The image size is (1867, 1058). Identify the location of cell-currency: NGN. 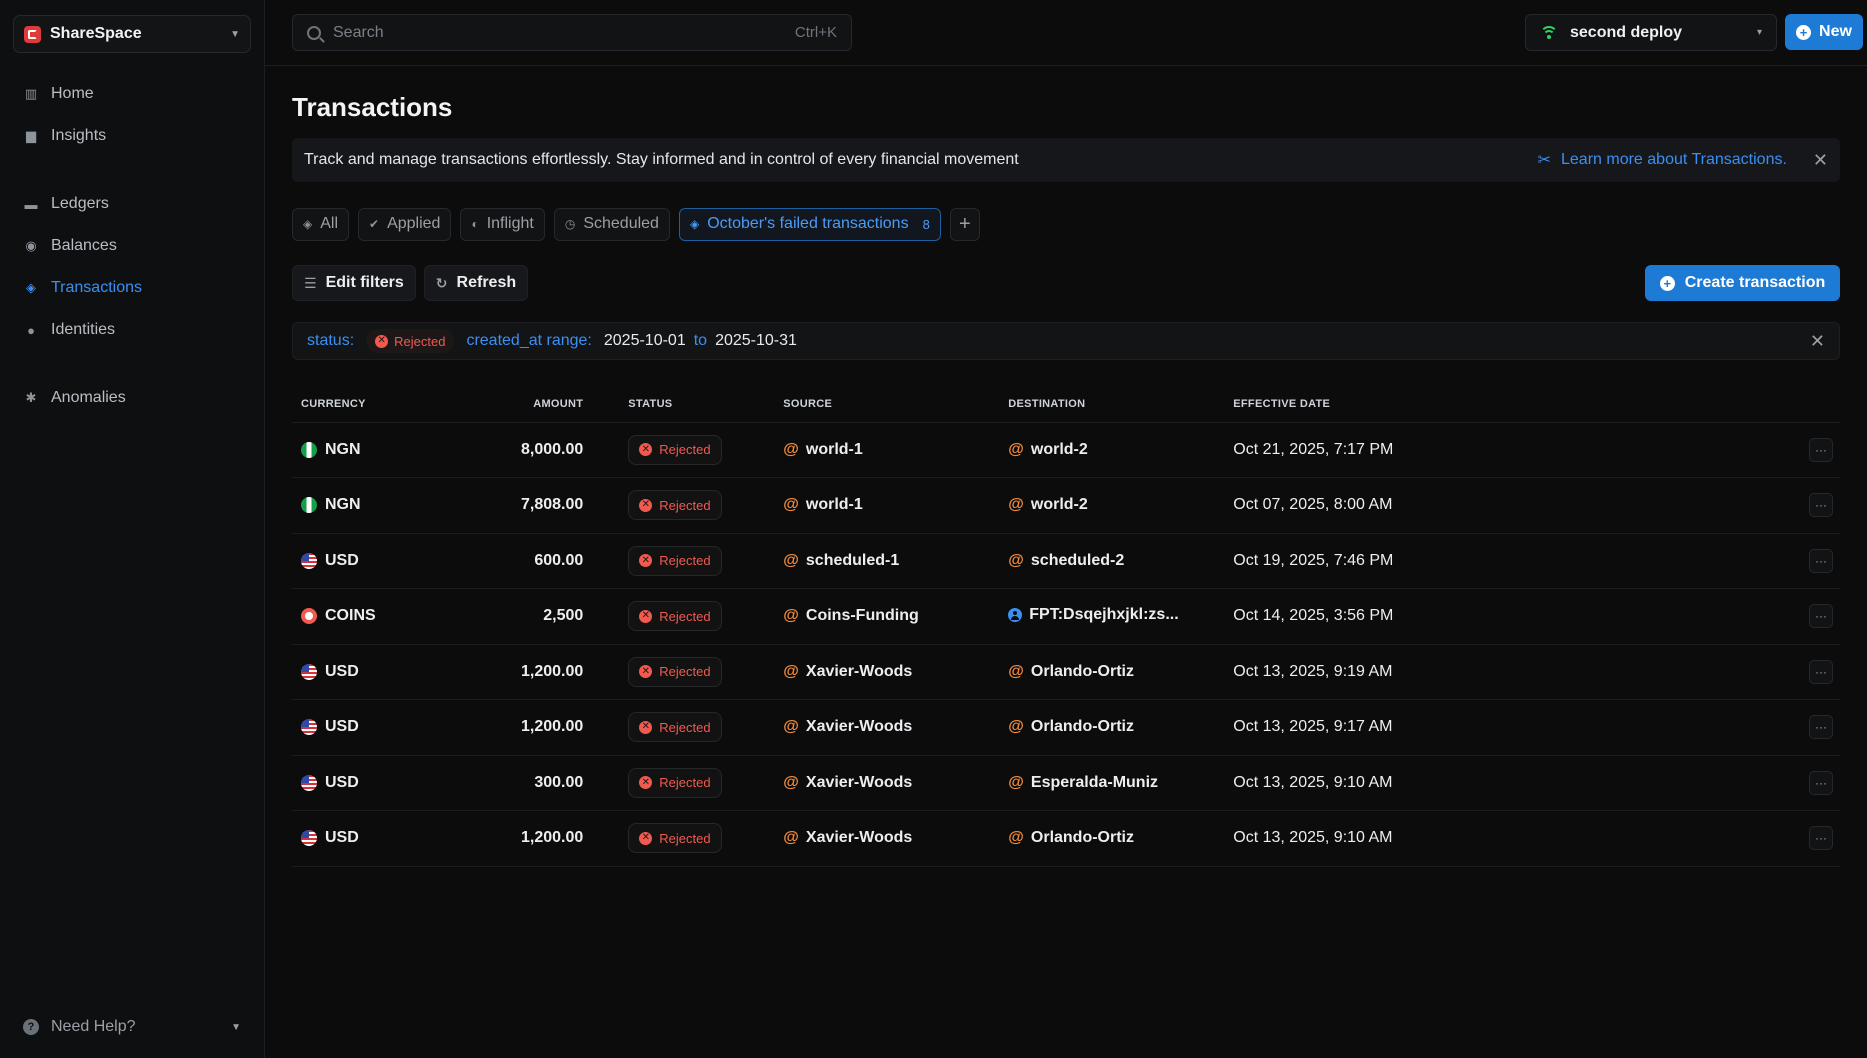
(402, 505).